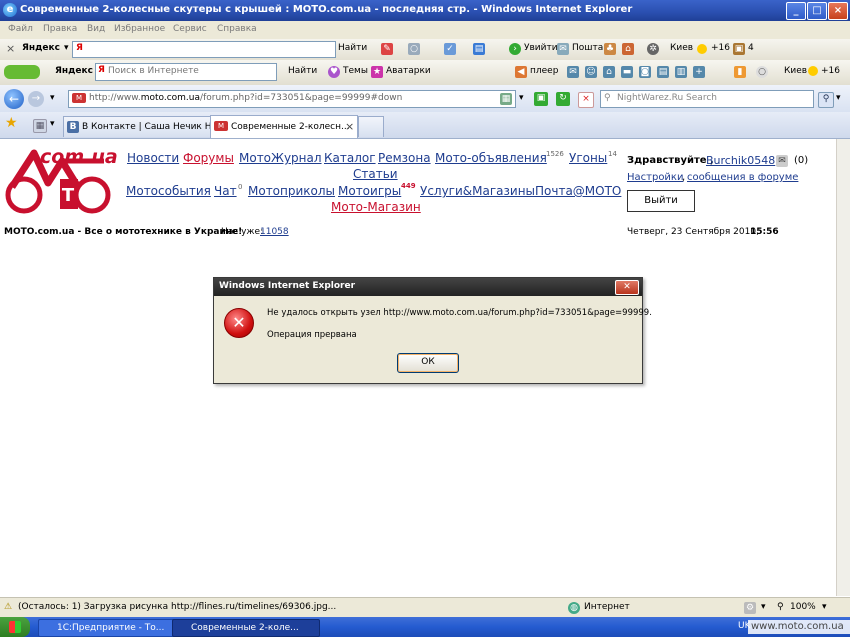 This screenshot has width=850, height=637. What do you see at coordinates (588, 158) in the screenshot?
I see `nav-thefts: Угоны` at bounding box center [588, 158].